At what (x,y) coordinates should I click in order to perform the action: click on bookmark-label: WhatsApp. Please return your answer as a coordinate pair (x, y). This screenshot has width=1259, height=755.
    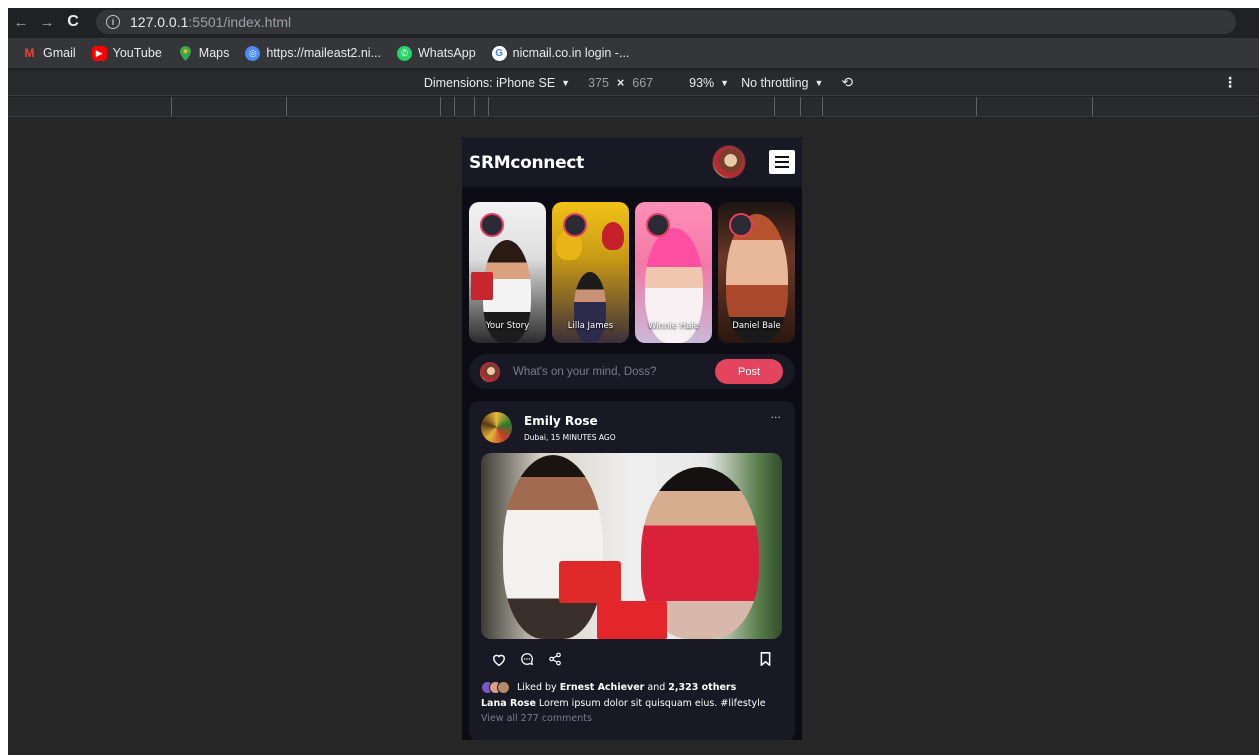
    Looking at the image, I should click on (447, 53).